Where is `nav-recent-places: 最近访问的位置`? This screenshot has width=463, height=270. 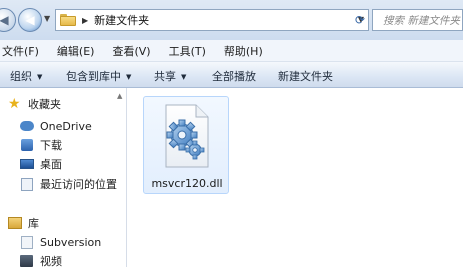 nav-recent-places: 最近访问的位置 is located at coordinates (68, 184).